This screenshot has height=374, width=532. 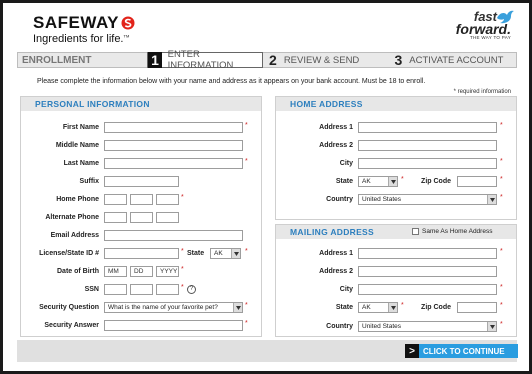 What do you see at coordinates (167, 217) in the screenshot?
I see `alt-phone-line-input` at bounding box center [167, 217].